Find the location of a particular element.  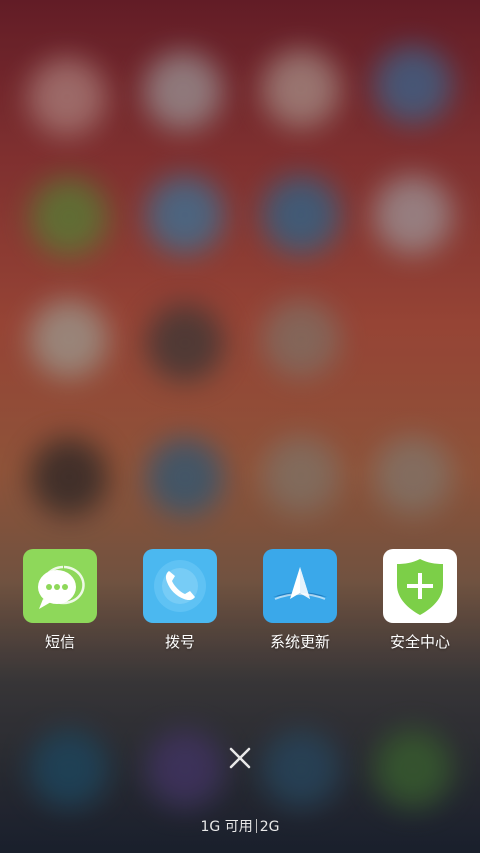

recent-apps-row: 短信 拨号 系统更新 安全中心 is located at coordinates (240, 604).